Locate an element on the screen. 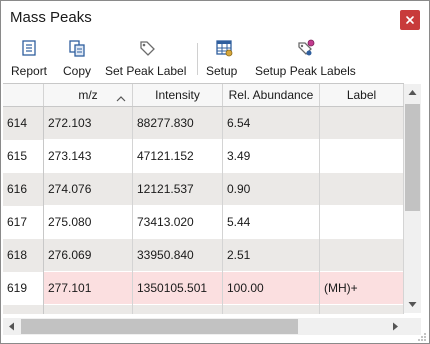 This screenshot has width=430, height=344. title-bar: Mass Peaks is located at coordinates (215, 18).